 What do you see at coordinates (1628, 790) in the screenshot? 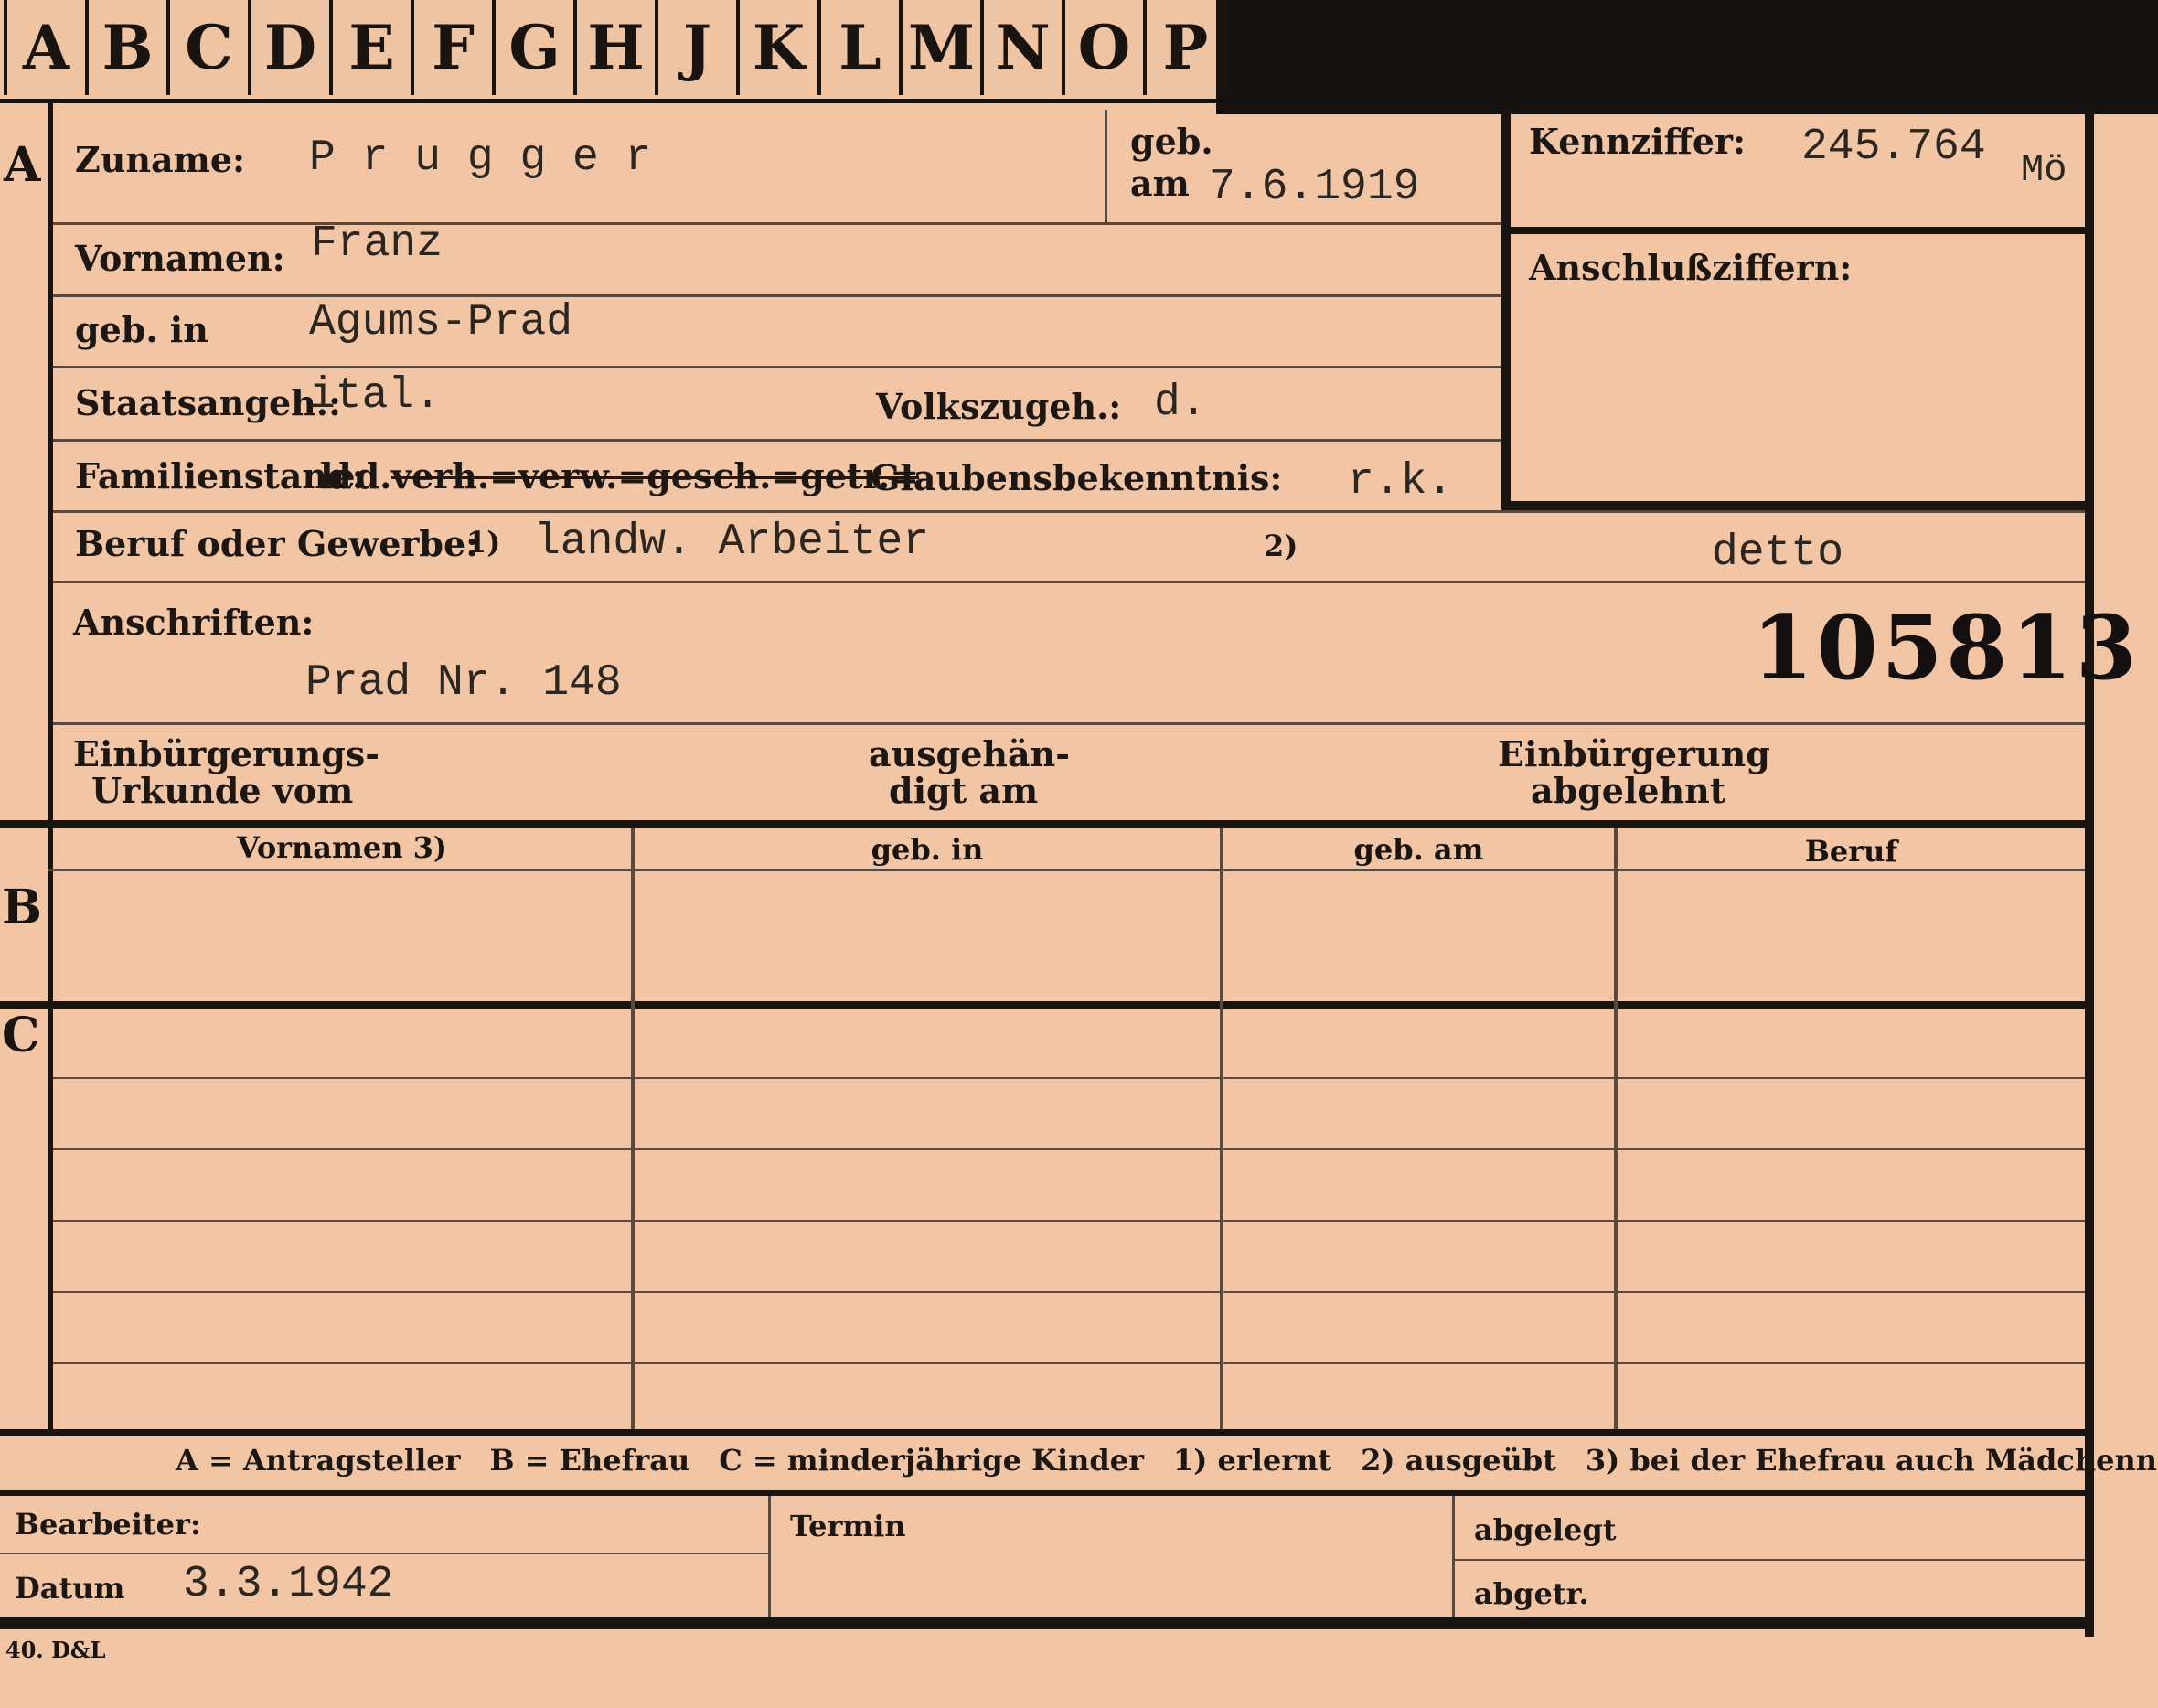
I see `einb-abgelehnt-line2: abgelehnt` at bounding box center [1628, 790].